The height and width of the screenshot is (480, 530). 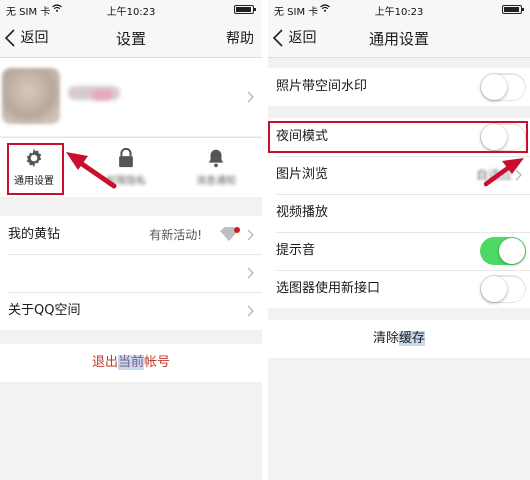 What do you see at coordinates (126, 157) in the screenshot?
I see `lock-icon` at bounding box center [126, 157].